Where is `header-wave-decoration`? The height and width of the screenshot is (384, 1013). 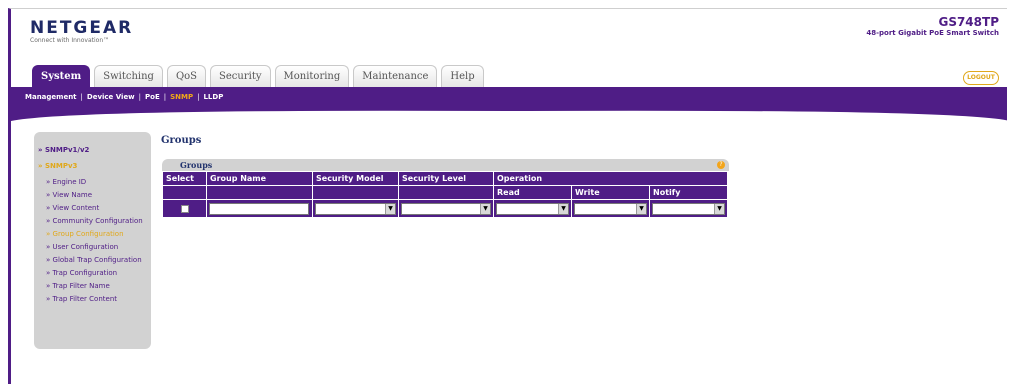 header-wave-decoration is located at coordinates (509, 114).